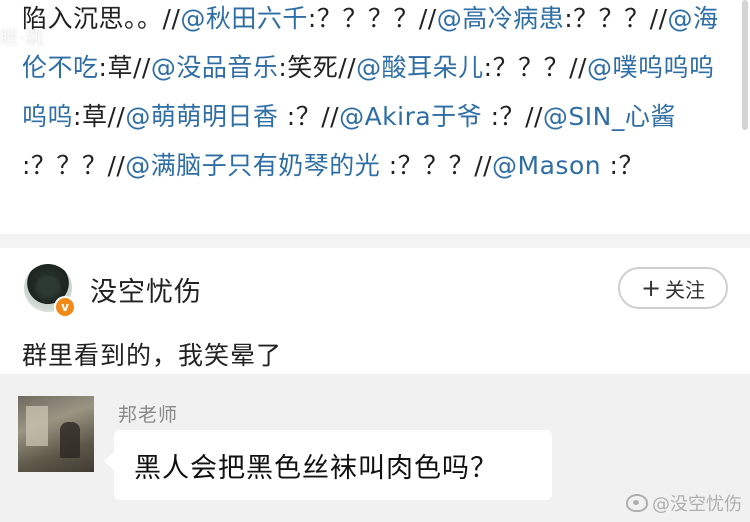  I want to click on mention-link: @SIN_心酱, so click(609, 116).